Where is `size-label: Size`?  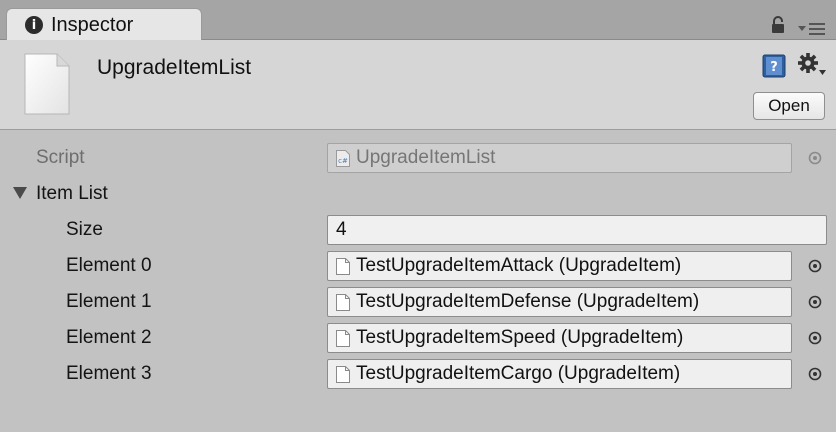
size-label: Size is located at coordinates (84, 229).